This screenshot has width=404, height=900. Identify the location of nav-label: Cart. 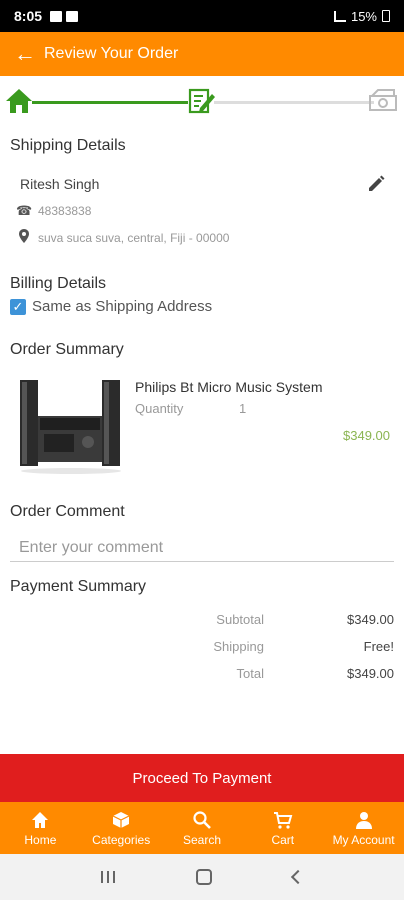
(283, 839).